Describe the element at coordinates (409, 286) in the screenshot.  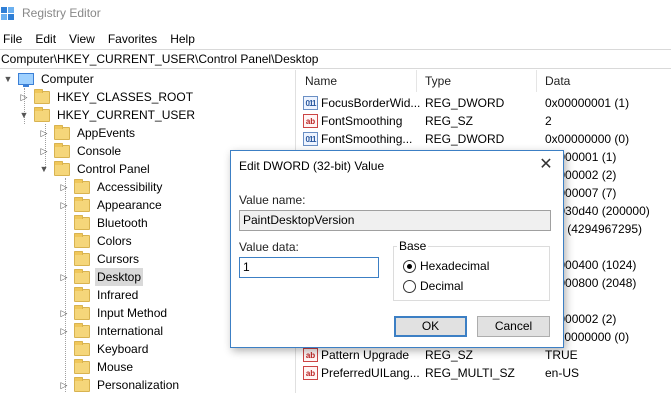
I see `radio-icon` at that location.